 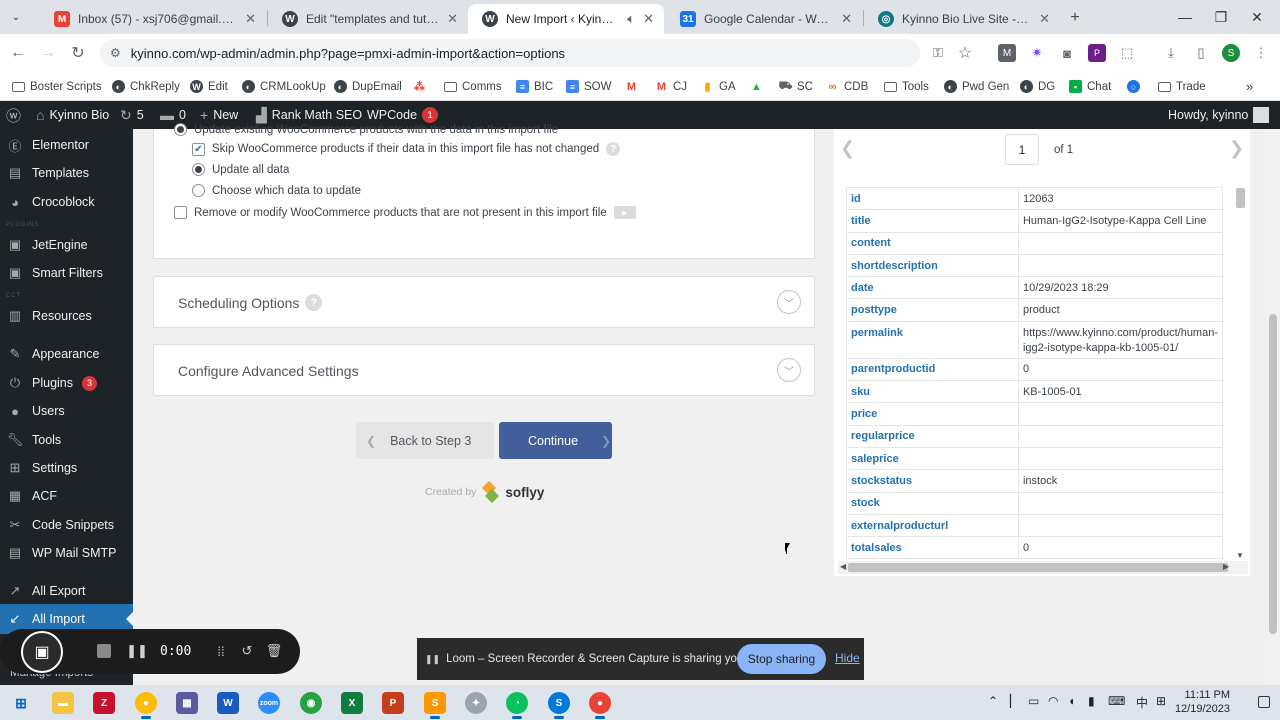 I want to click on sidebar-item-acf: ▦ ACF, so click(x=66, y=496).